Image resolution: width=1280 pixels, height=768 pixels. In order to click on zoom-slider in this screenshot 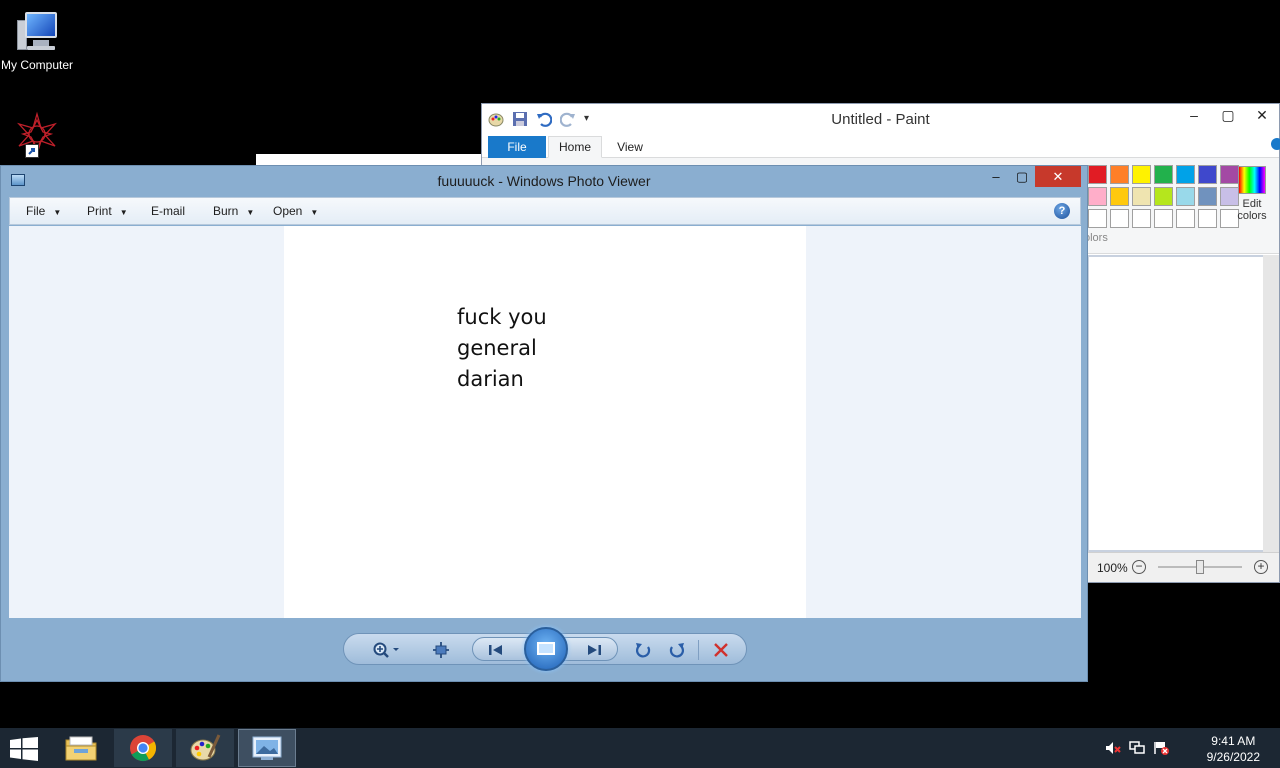, I will do `click(1200, 567)`.